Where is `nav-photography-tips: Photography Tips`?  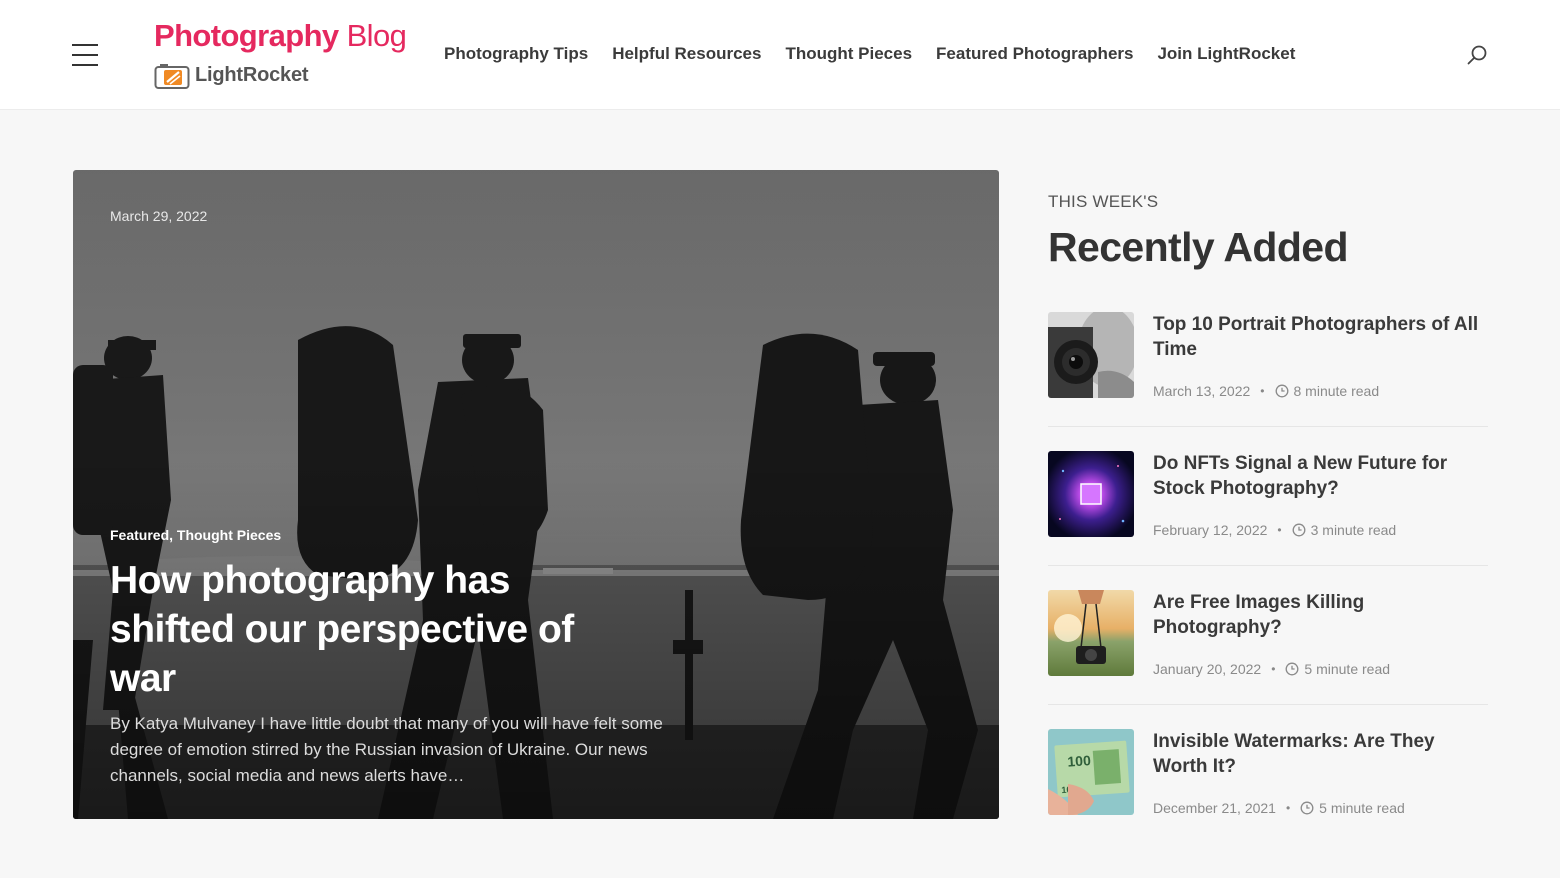 nav-photography-tips: Photography Tips is located at coordinates (516, 56).